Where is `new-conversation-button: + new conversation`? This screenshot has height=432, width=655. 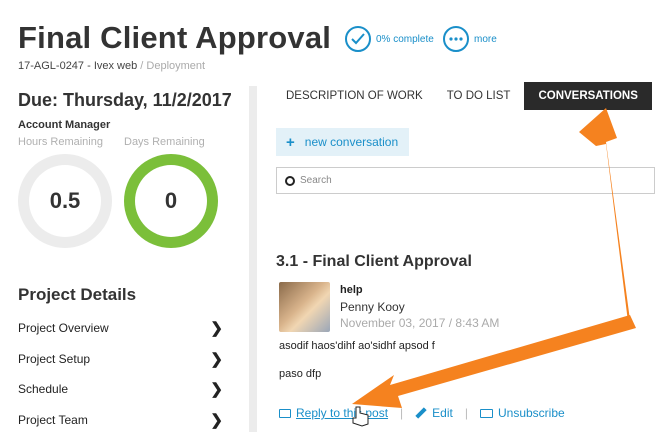
new-conversation-button: + new conversation is located at coordinates (342, 142).